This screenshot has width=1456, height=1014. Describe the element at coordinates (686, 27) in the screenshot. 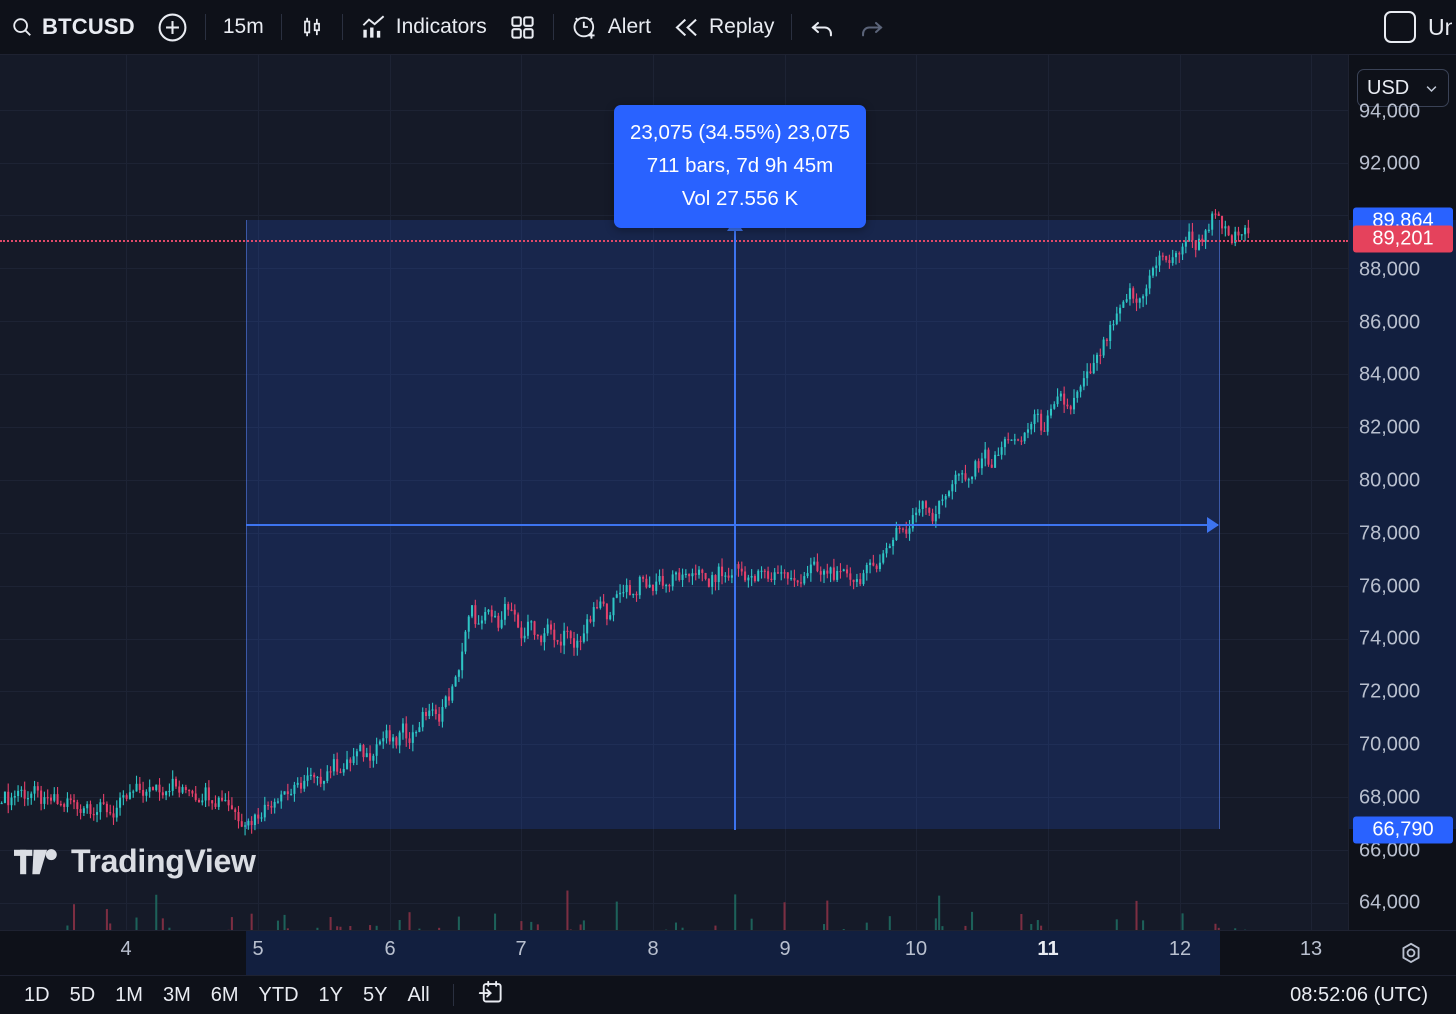

I see `rewind-icon` at that location.